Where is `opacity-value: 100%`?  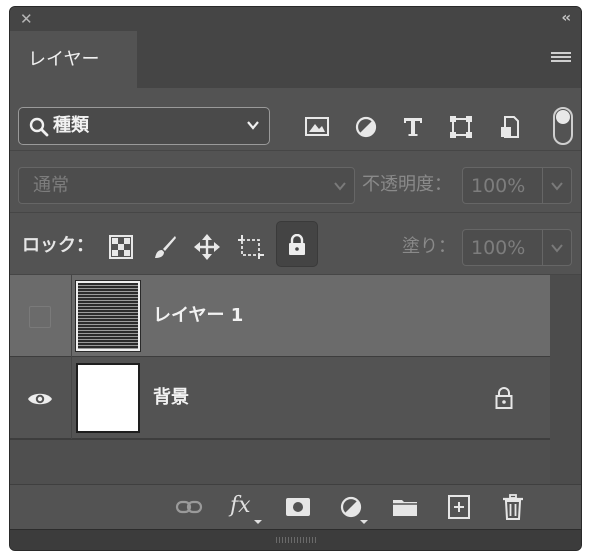
opacity-value: 100% is located at coordinates (498, 186).